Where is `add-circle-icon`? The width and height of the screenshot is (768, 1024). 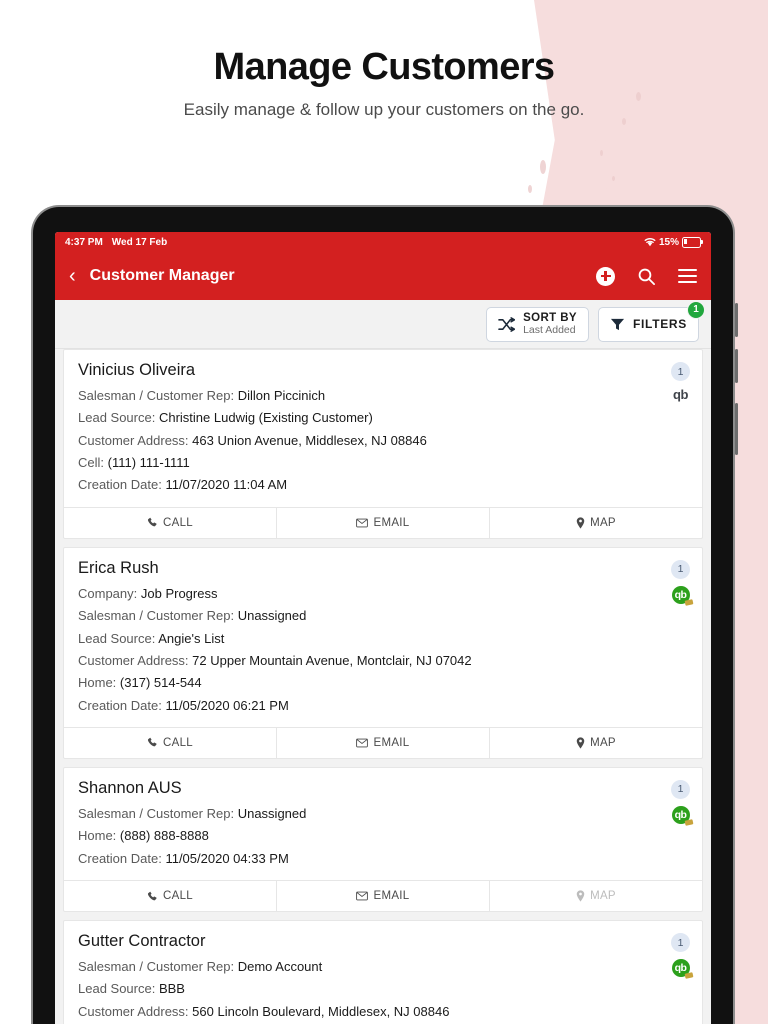
add-circle-icon is located at coordinates (605, 276).